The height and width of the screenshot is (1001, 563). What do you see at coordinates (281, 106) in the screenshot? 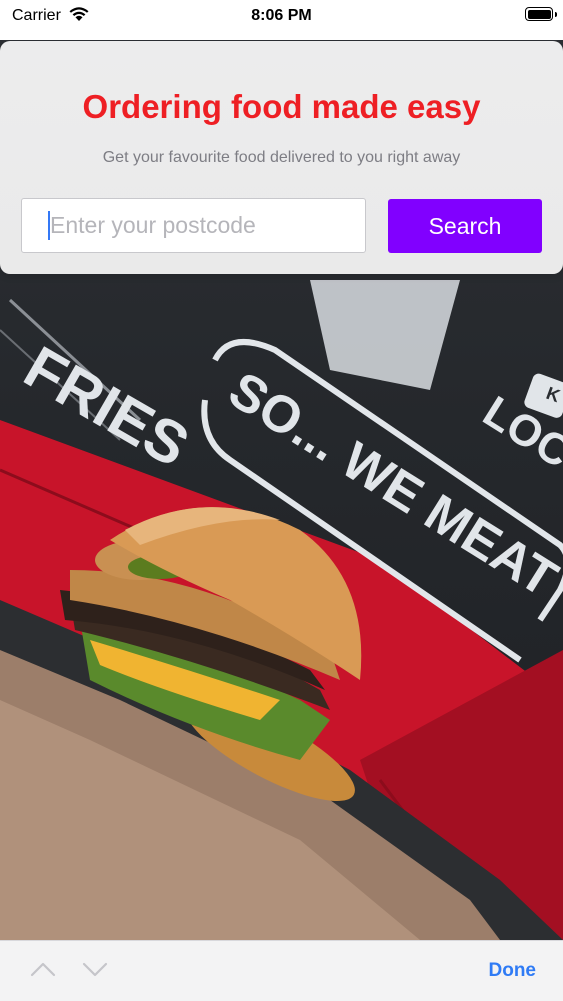
I see `hero-title: Ordering food made easy` at bounding box center [281, 106].